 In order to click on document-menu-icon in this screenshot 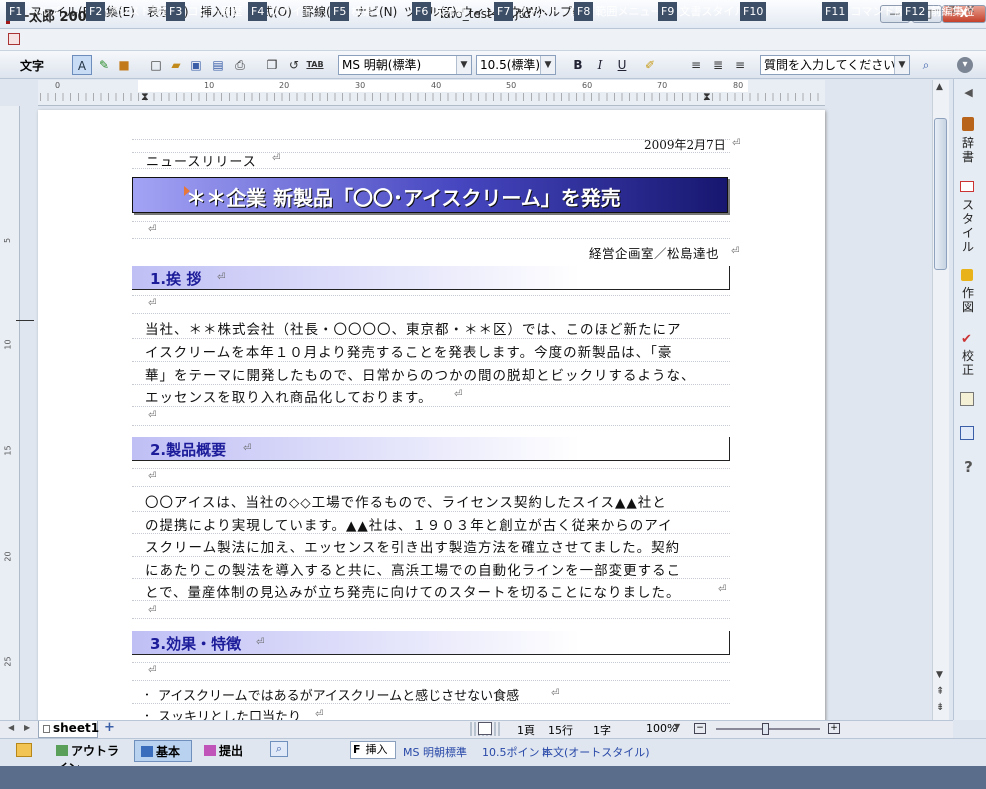, I will do `click(14, 39)`.